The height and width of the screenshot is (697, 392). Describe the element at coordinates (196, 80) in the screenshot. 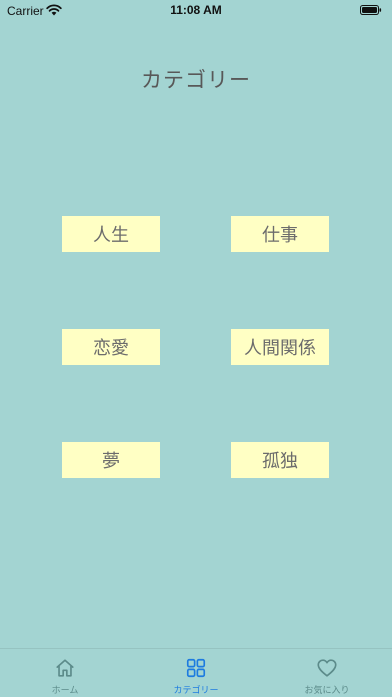

I see `page-title: カテゴリー` at that location.